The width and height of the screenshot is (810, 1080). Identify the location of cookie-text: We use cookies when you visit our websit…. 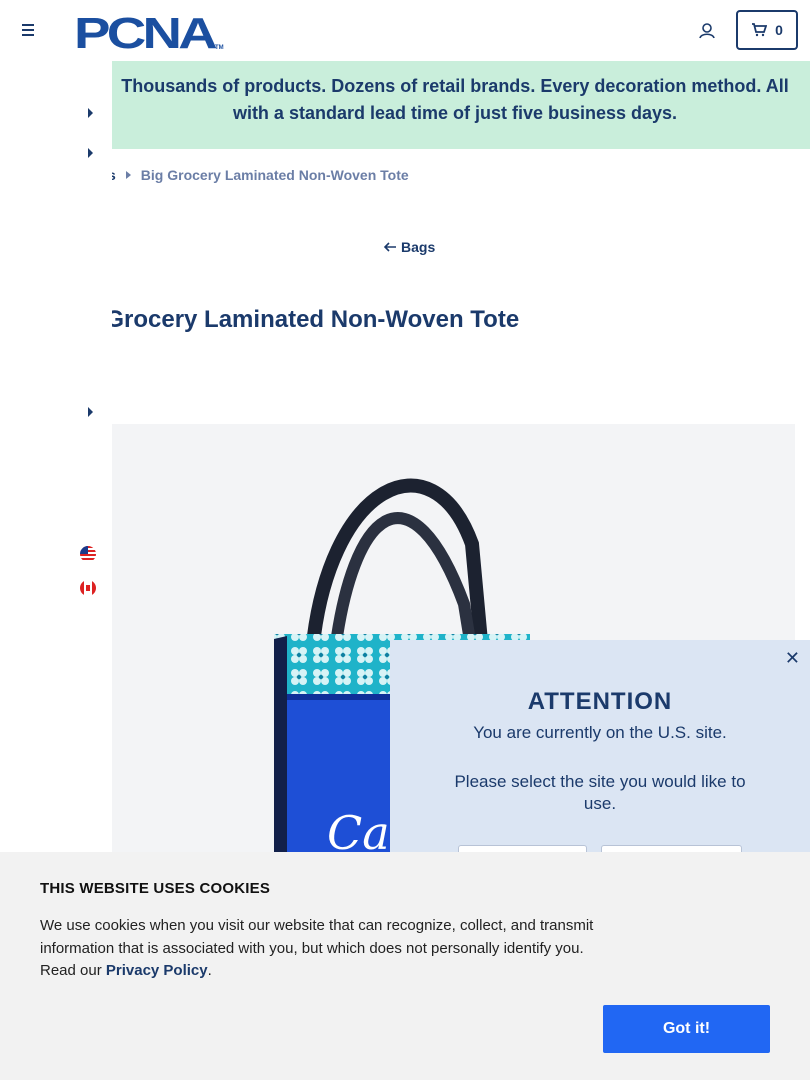
(325, 949).